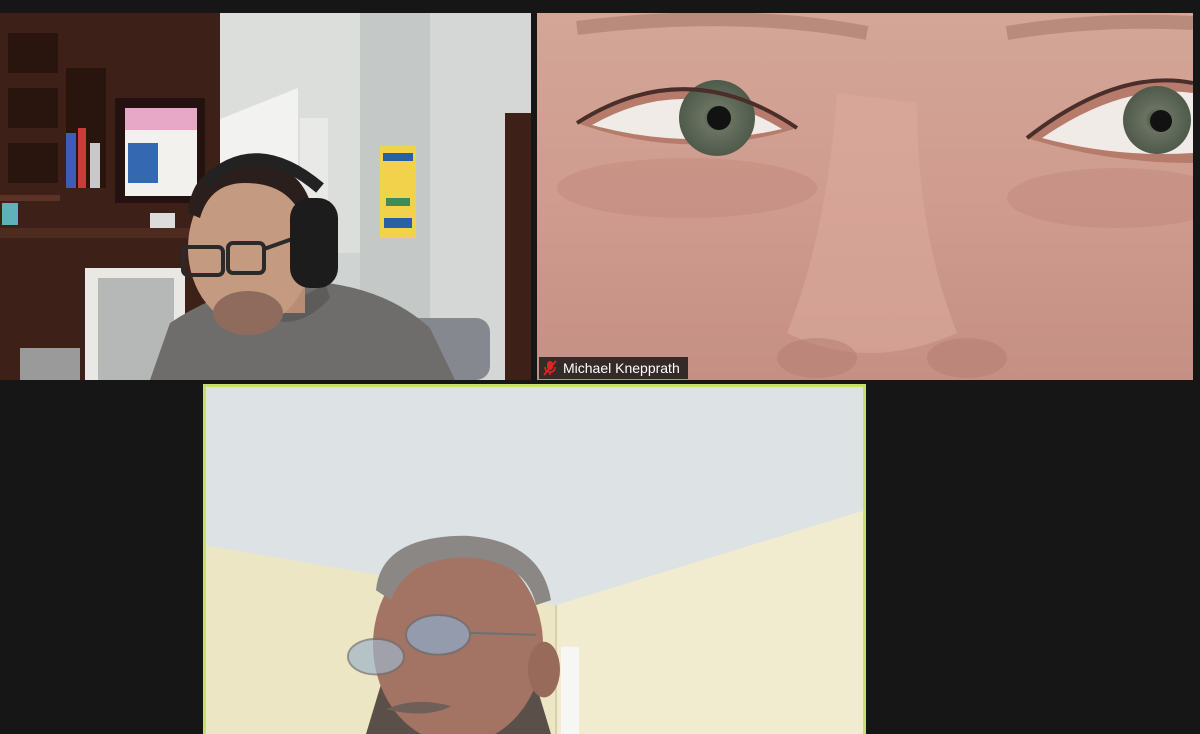 Image resolution: width=1200 pixels, height=734 pixels. What do you see at coordinates (550, 368) in the screenshot?
I see `mic-muted-icon` at bounding box center [550, 368].